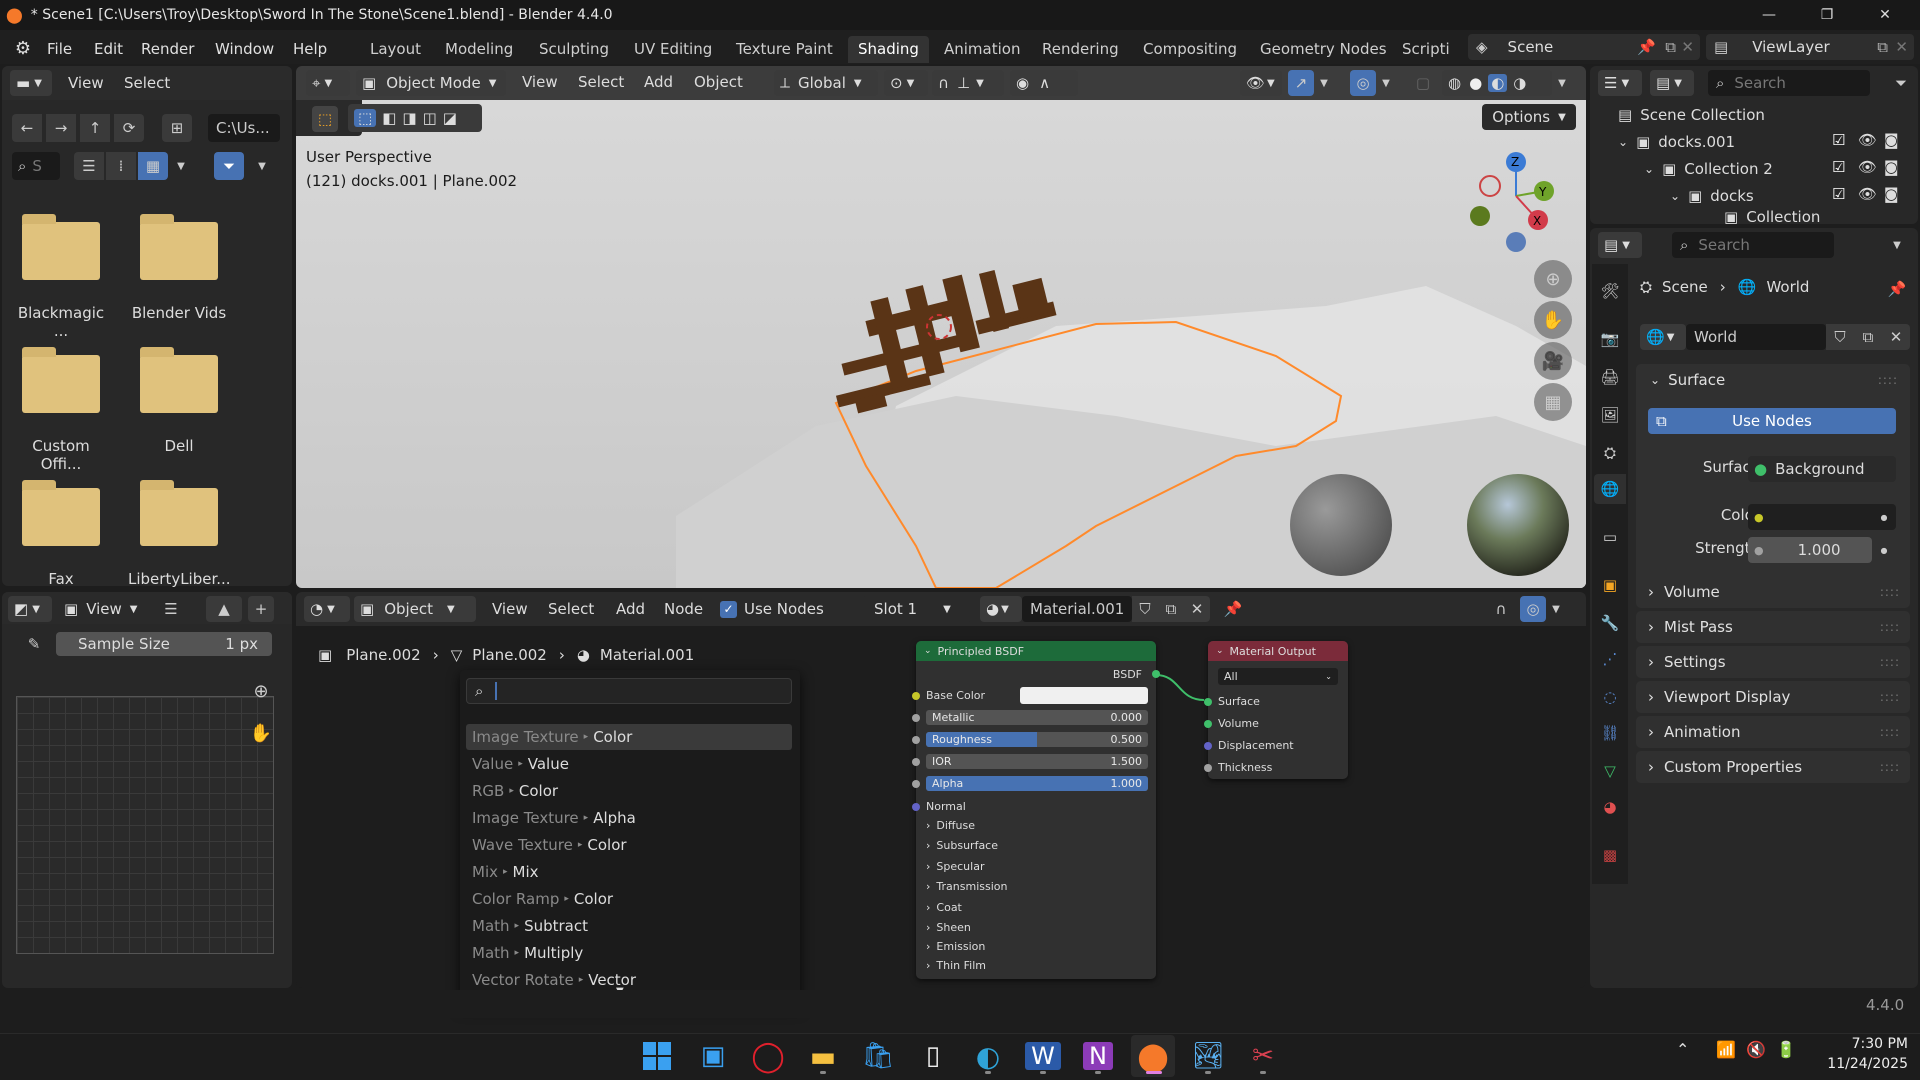  Describe the element at coordinates (944, 907) in the screenshot. I see `panel-coat: › Coat` at that location.